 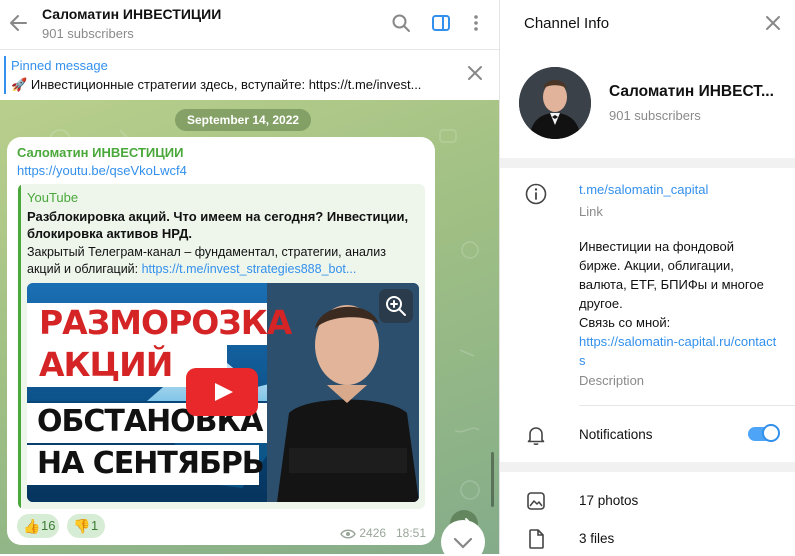 What do you see at coordinates (348, 534) in the screenshot?
I see `eye-icon` at bounding box center [348, 534].